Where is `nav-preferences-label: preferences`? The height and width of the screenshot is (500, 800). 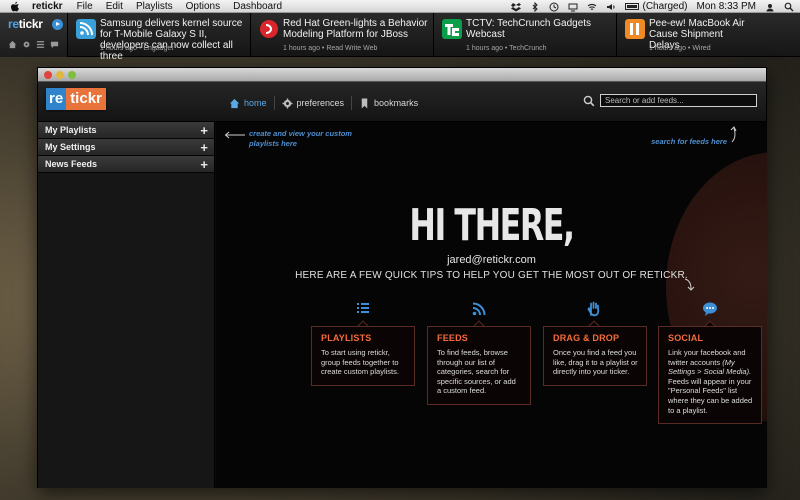
nav-preferences-label: preferences is located at coordinates (320, 103).